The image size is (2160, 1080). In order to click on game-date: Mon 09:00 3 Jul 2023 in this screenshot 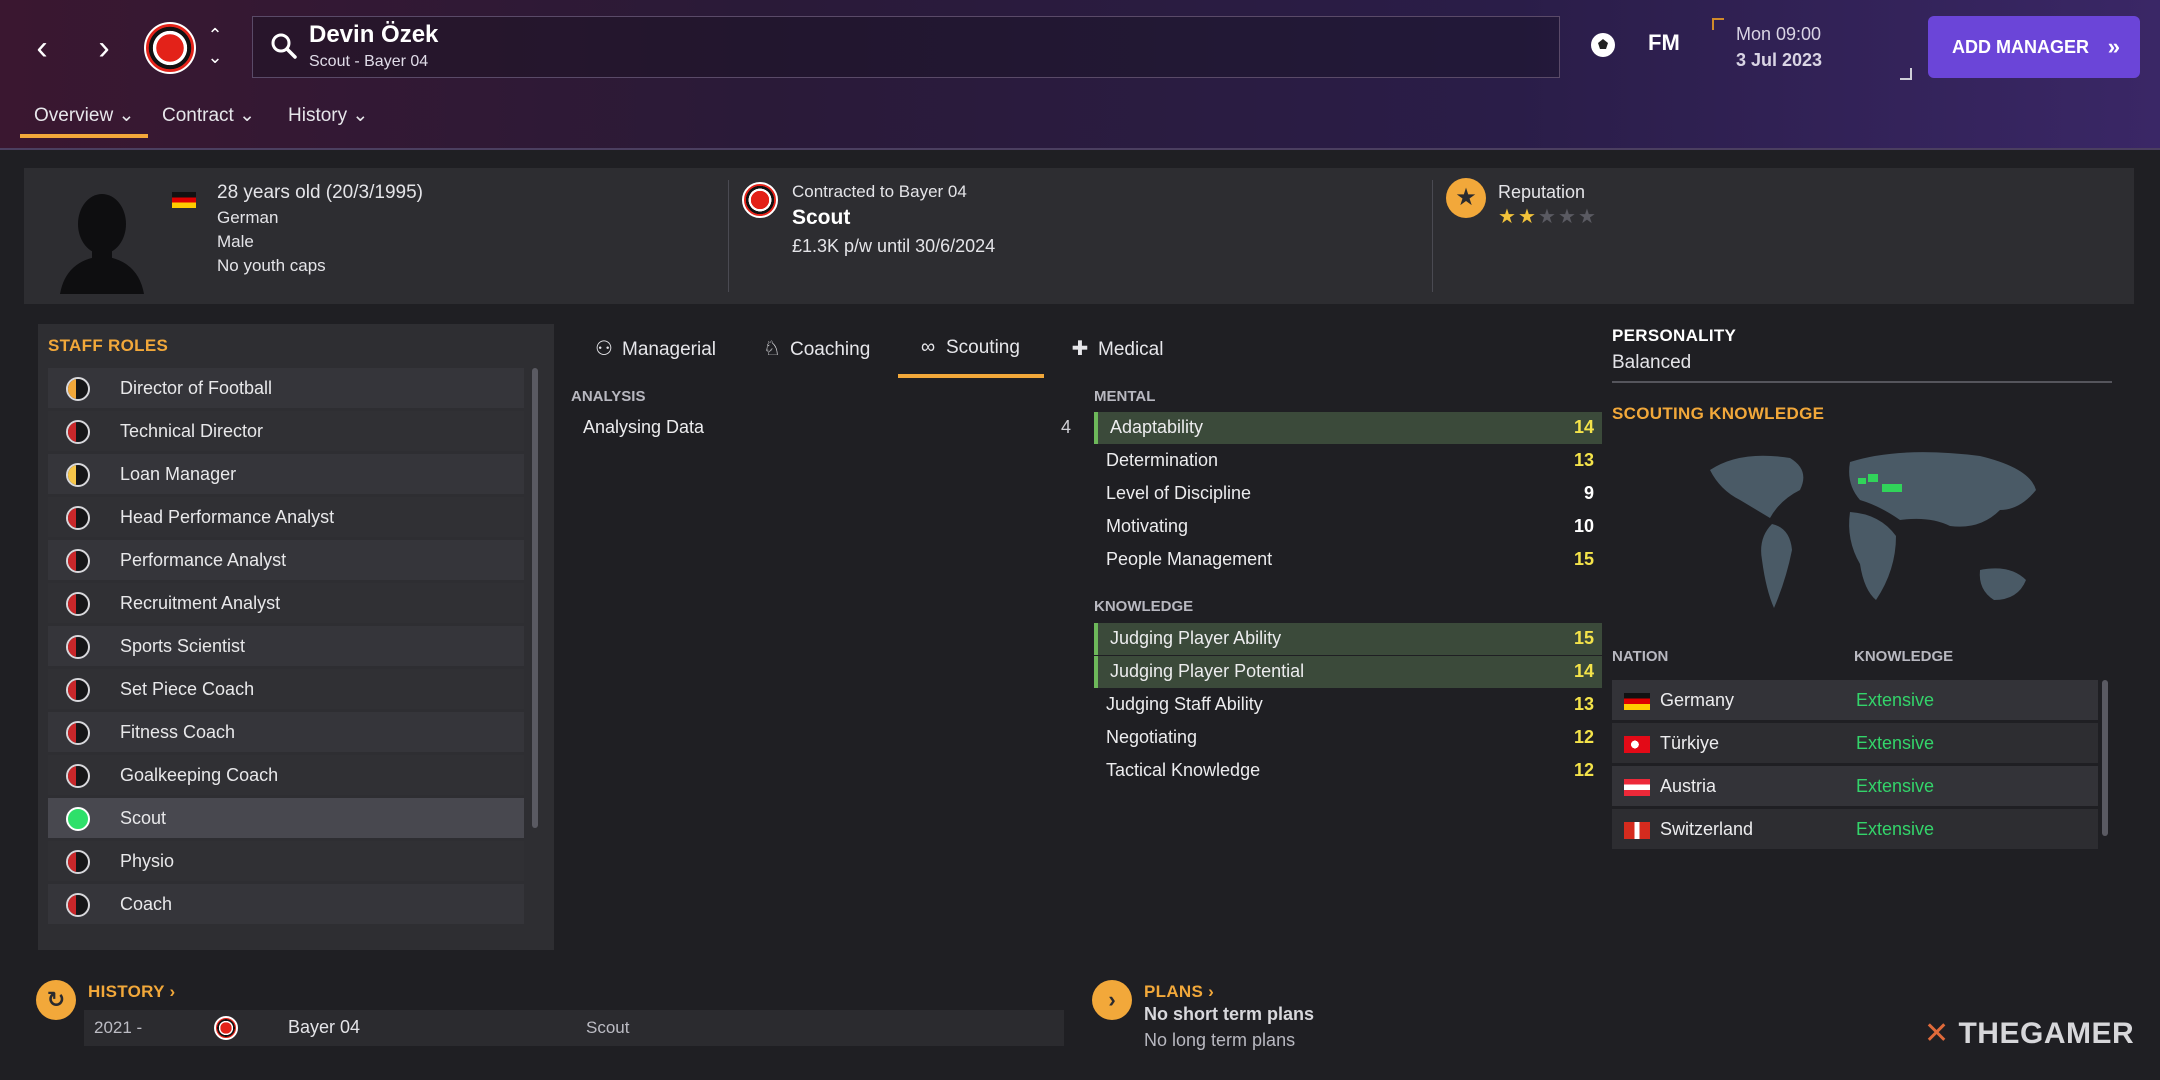, I will do `click(1812, 49)`.